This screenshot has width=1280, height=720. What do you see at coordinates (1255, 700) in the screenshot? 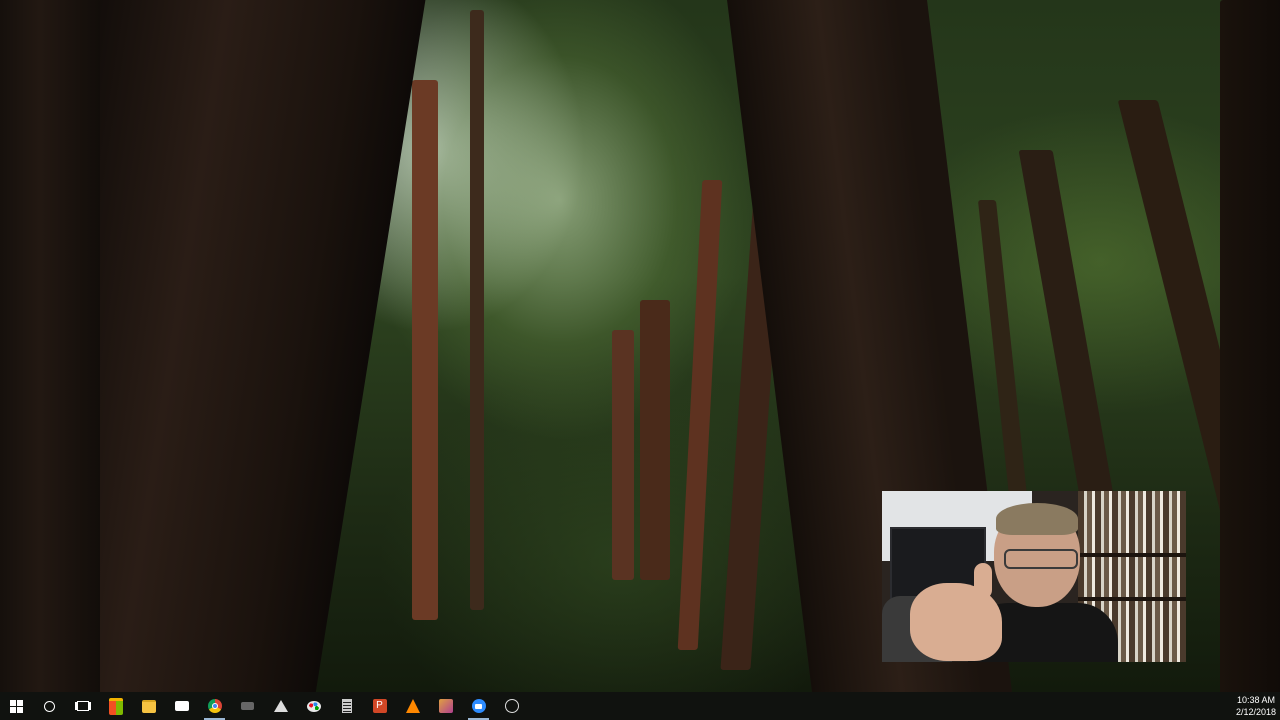
I see `clock-time: 10:38 AM` at bounding box center [1255, 700].